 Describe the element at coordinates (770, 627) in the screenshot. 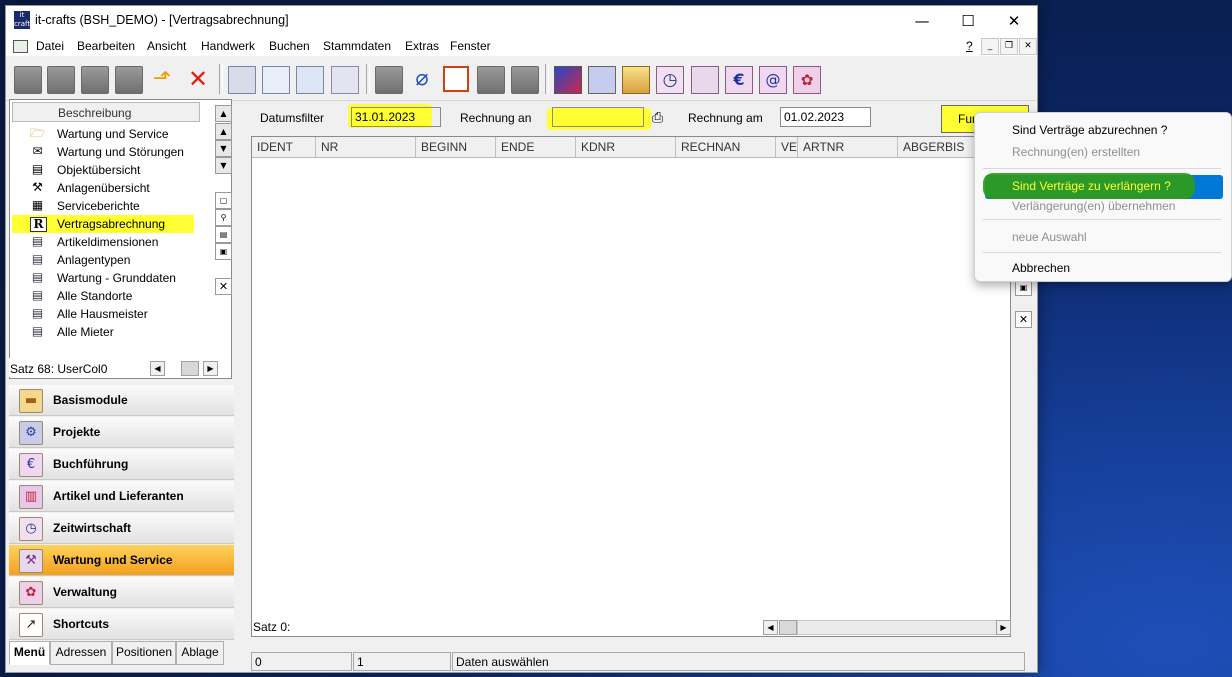

I see `grid-scroll-left-icon: ◀` at that location.